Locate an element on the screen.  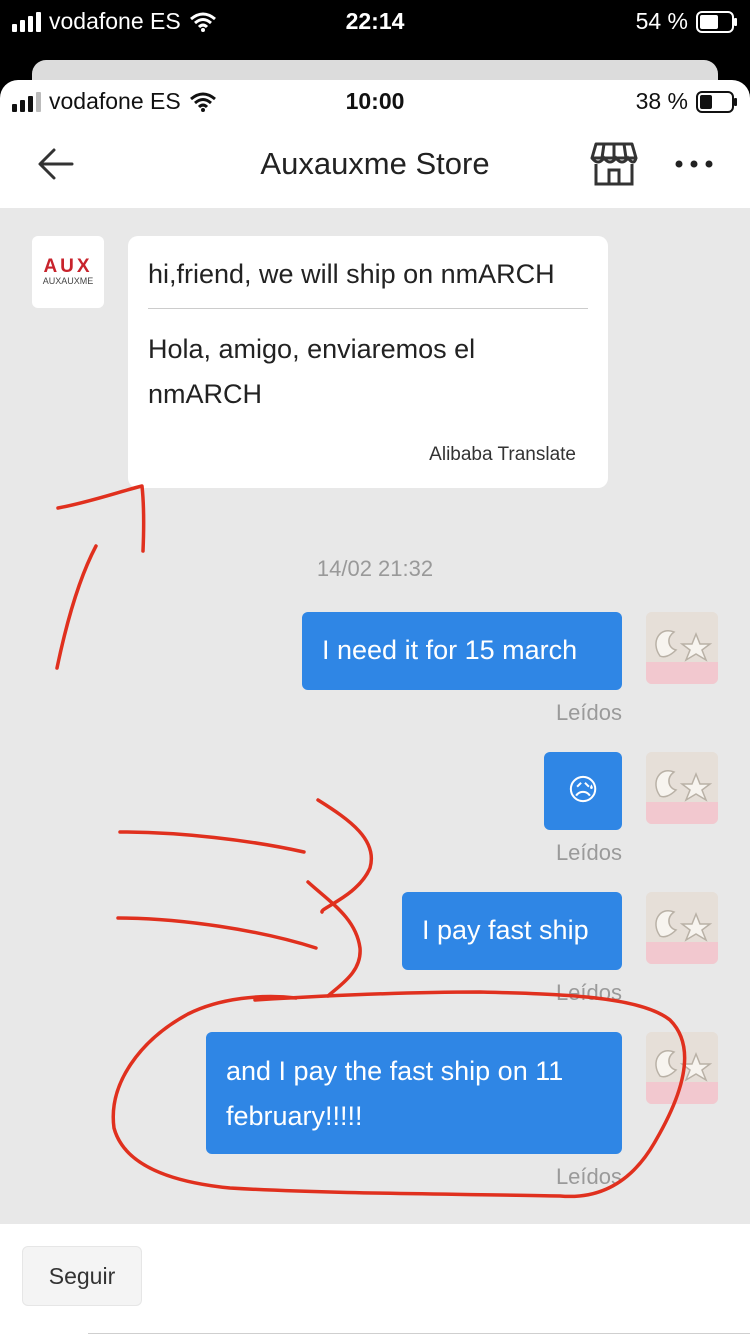
outer-battery-label: 54 % is located at coordinates (661, 21).